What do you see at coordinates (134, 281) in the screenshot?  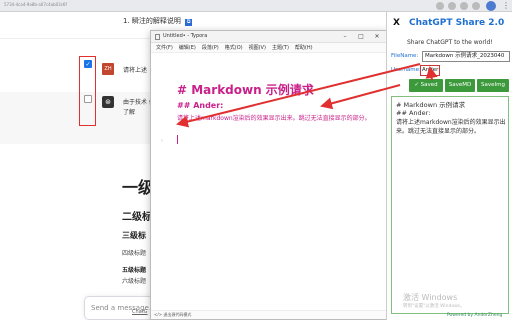 I see `rendered-h6: 六级标题` at bounding box center [134, 281].